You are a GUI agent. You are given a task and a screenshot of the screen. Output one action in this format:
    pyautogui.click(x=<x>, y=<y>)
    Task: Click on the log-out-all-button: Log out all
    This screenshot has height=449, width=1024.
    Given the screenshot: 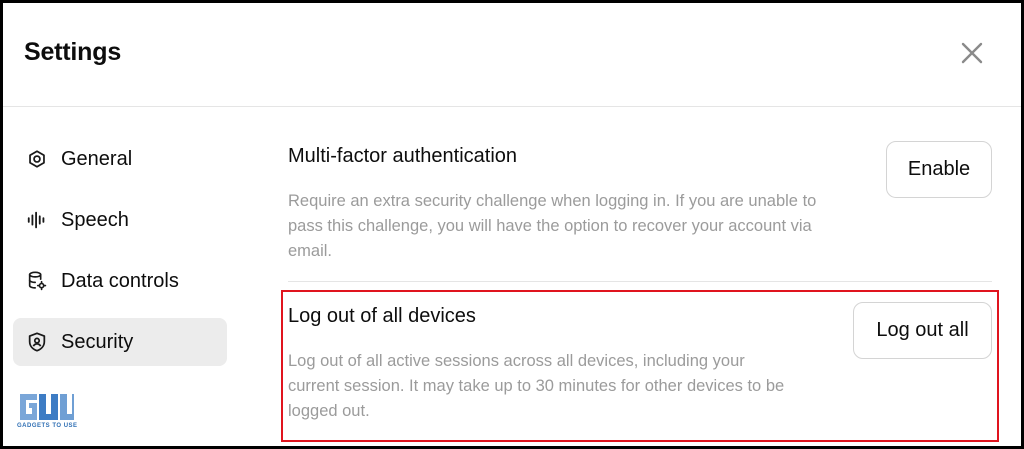 What is the action you would take?
    pyautogui.click(x=922, y=330)
    